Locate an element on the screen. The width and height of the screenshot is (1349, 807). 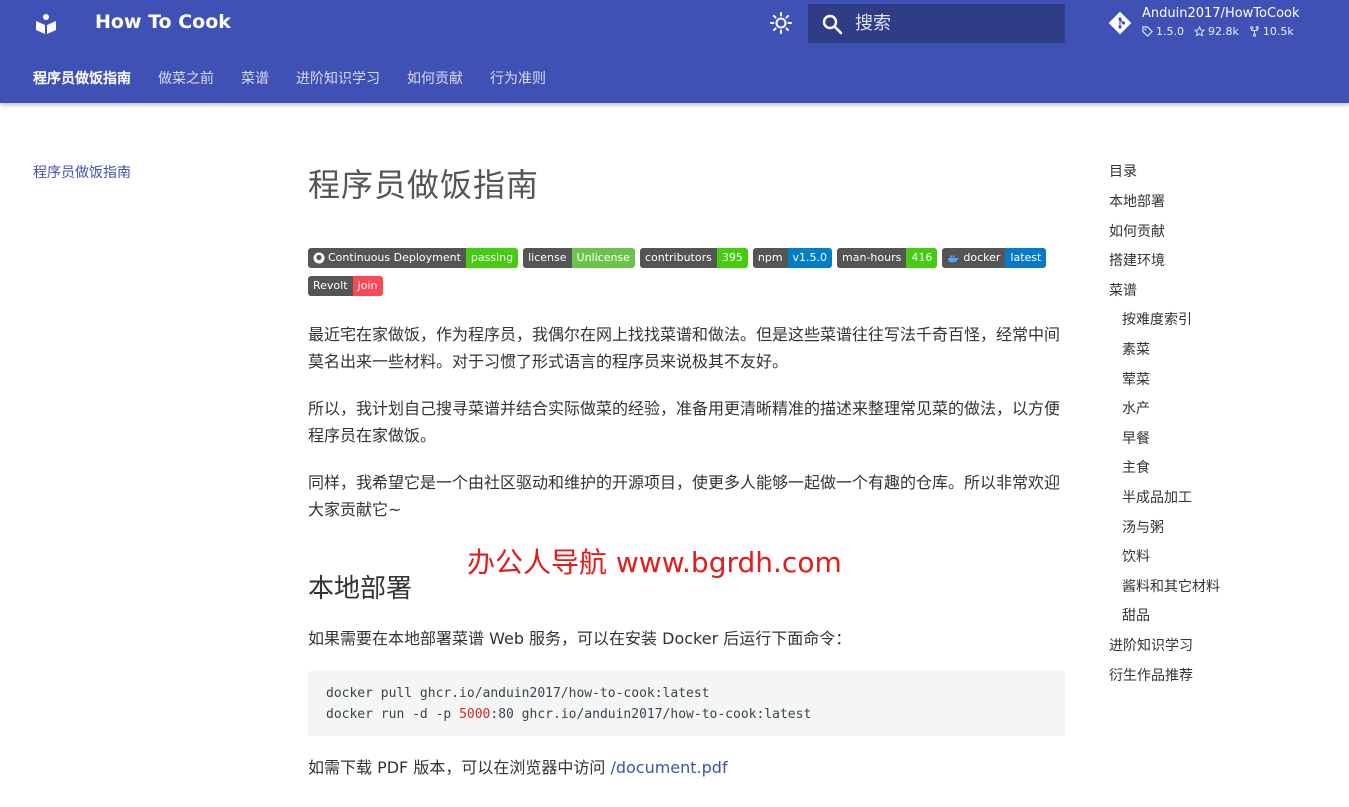
section-heading-local-deploy: 本地部署 is located at coordinates (360, 589).